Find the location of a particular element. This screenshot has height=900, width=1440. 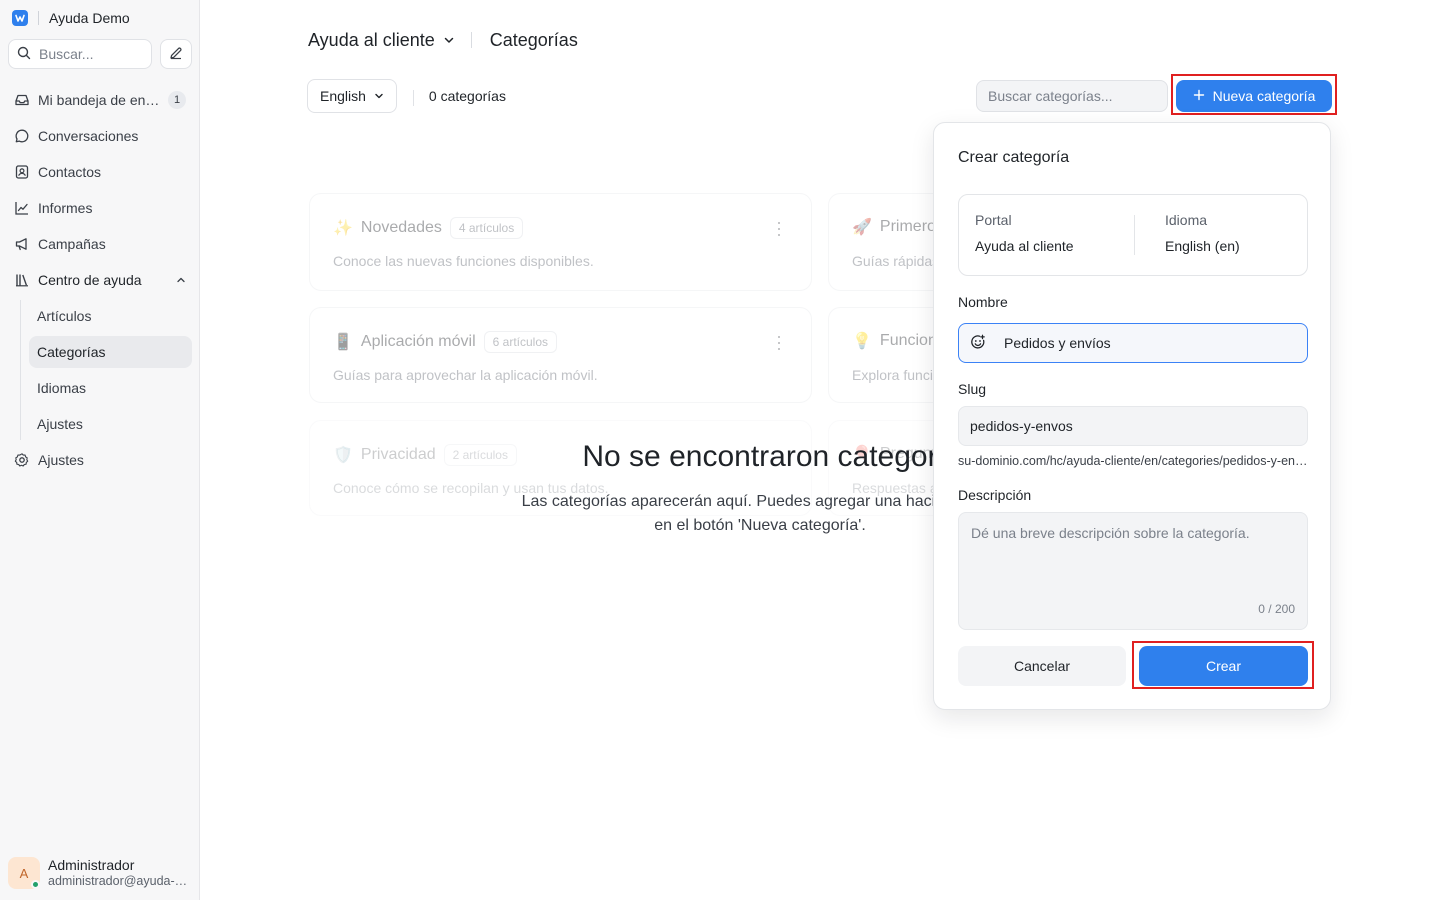

sidebar: Ayuda Demo Mi bandeja de entrada 1 is located at coordinates (100, 450).